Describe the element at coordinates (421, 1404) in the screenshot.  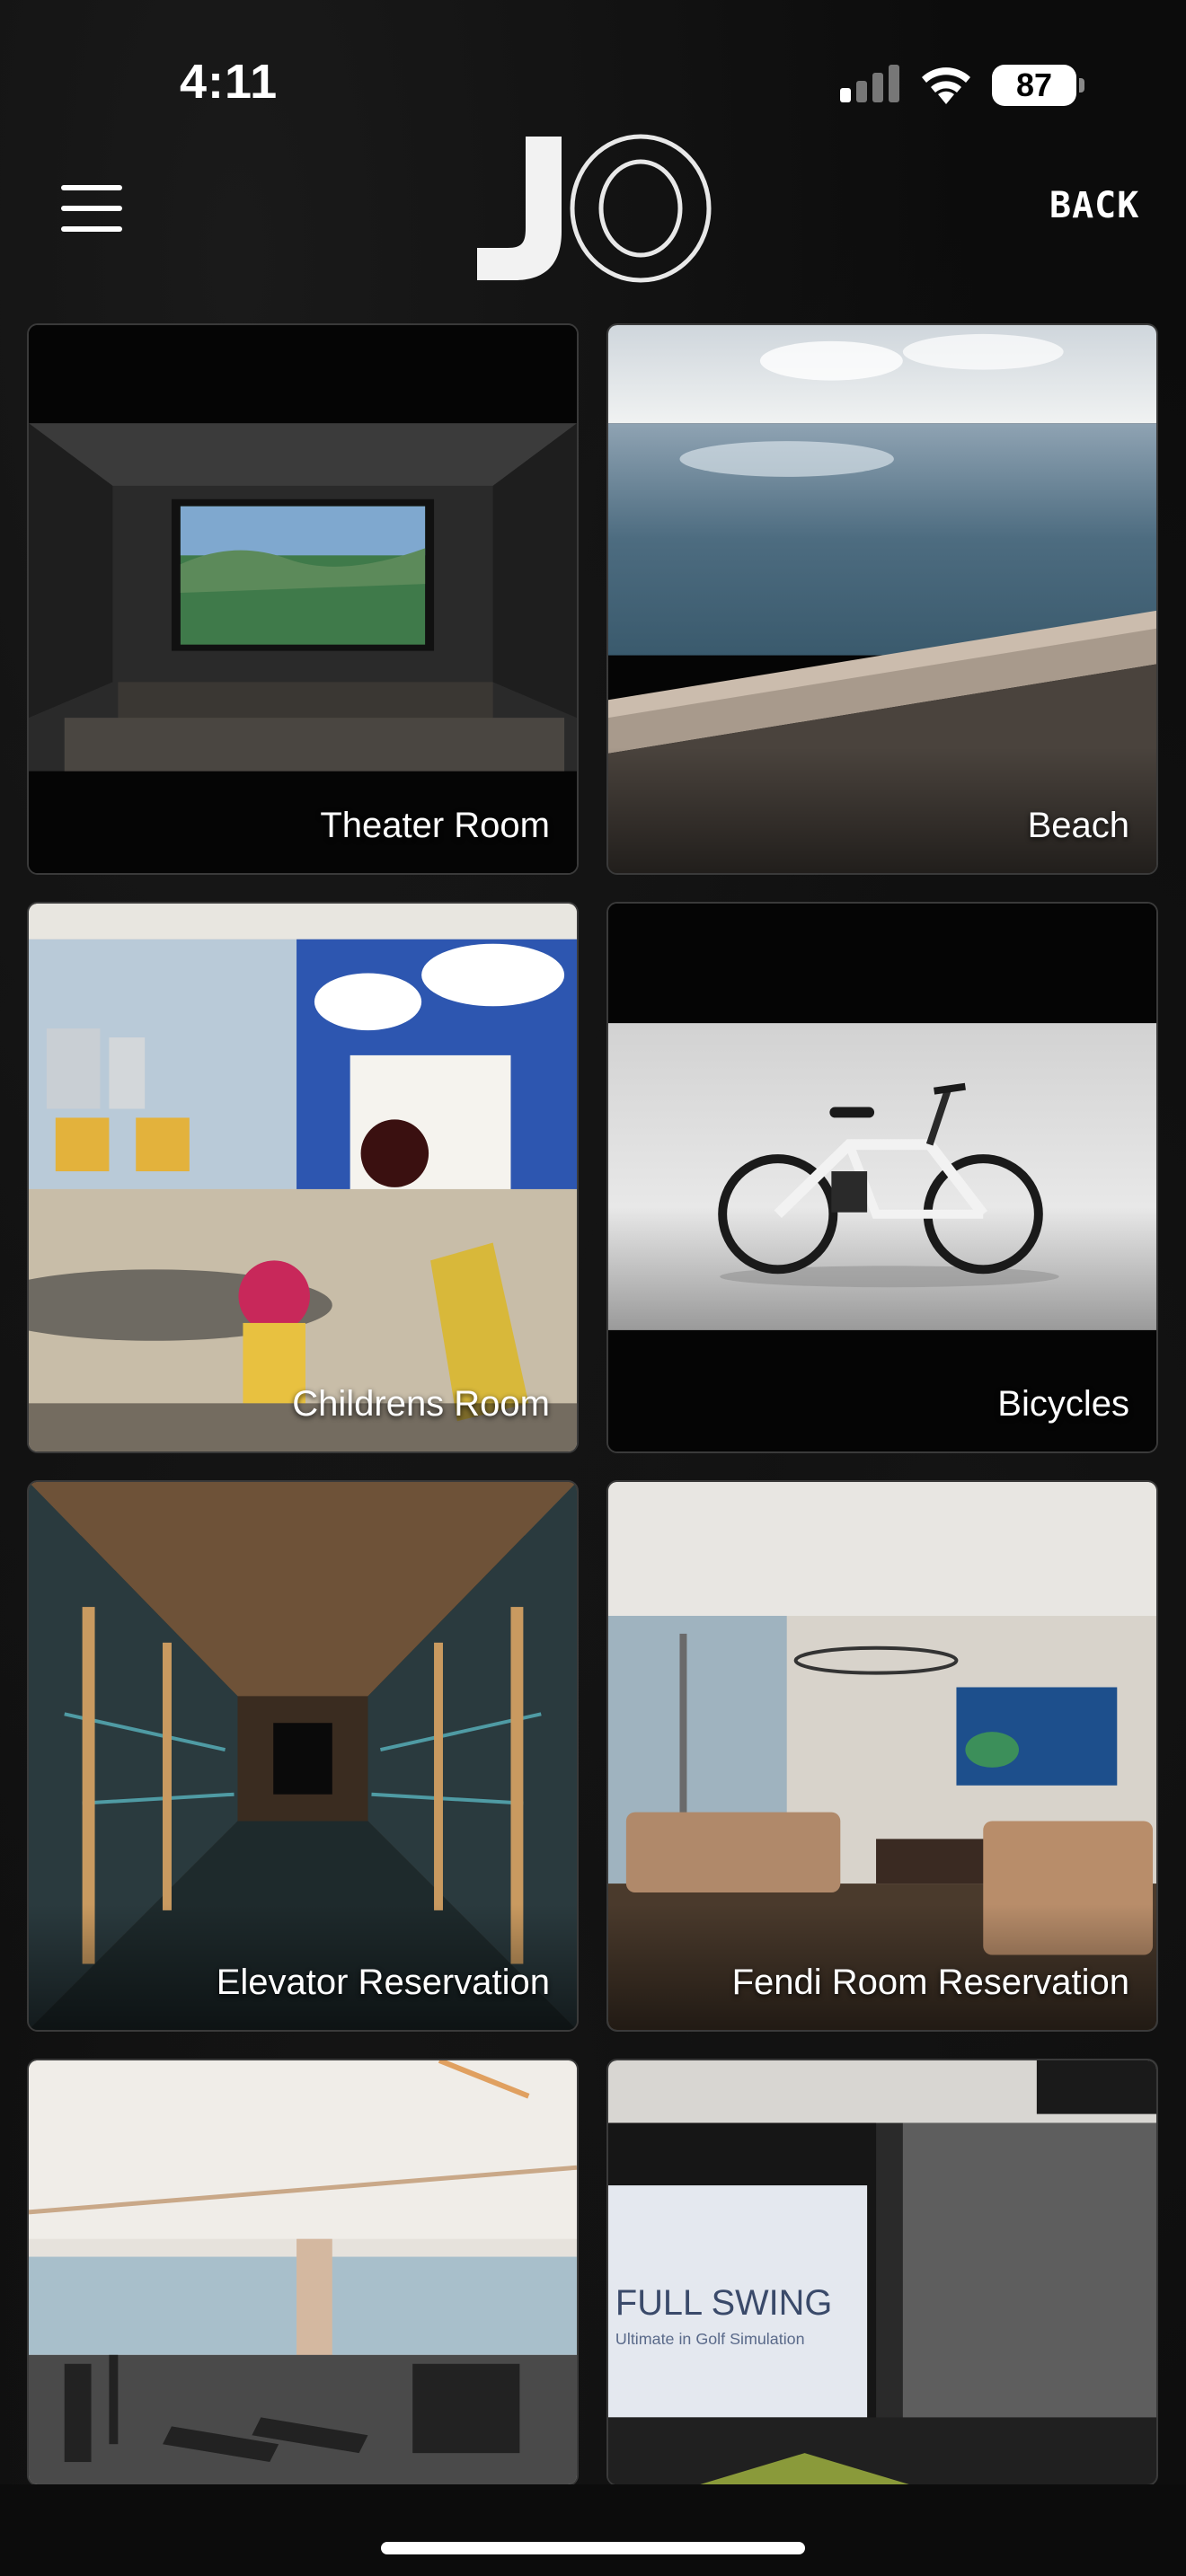
I see `tile-label: Childrens Room` at that location.